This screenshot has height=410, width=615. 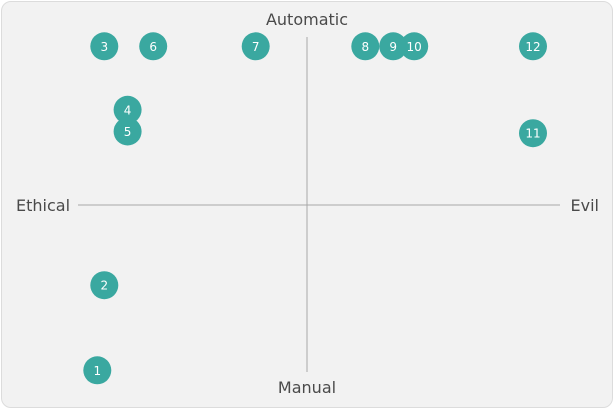 I want to click on marker-5: 5, so click(x=127, y=131).